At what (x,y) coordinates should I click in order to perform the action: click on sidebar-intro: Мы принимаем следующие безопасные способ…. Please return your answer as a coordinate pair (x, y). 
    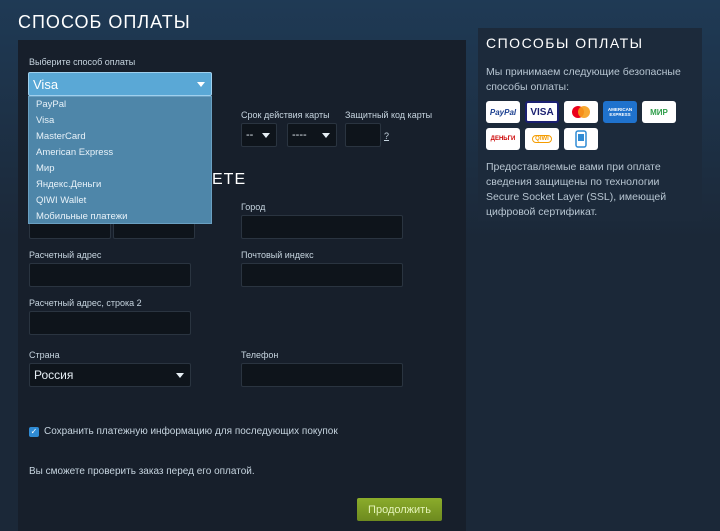
    Looking at the image, I should click on (583, 79).